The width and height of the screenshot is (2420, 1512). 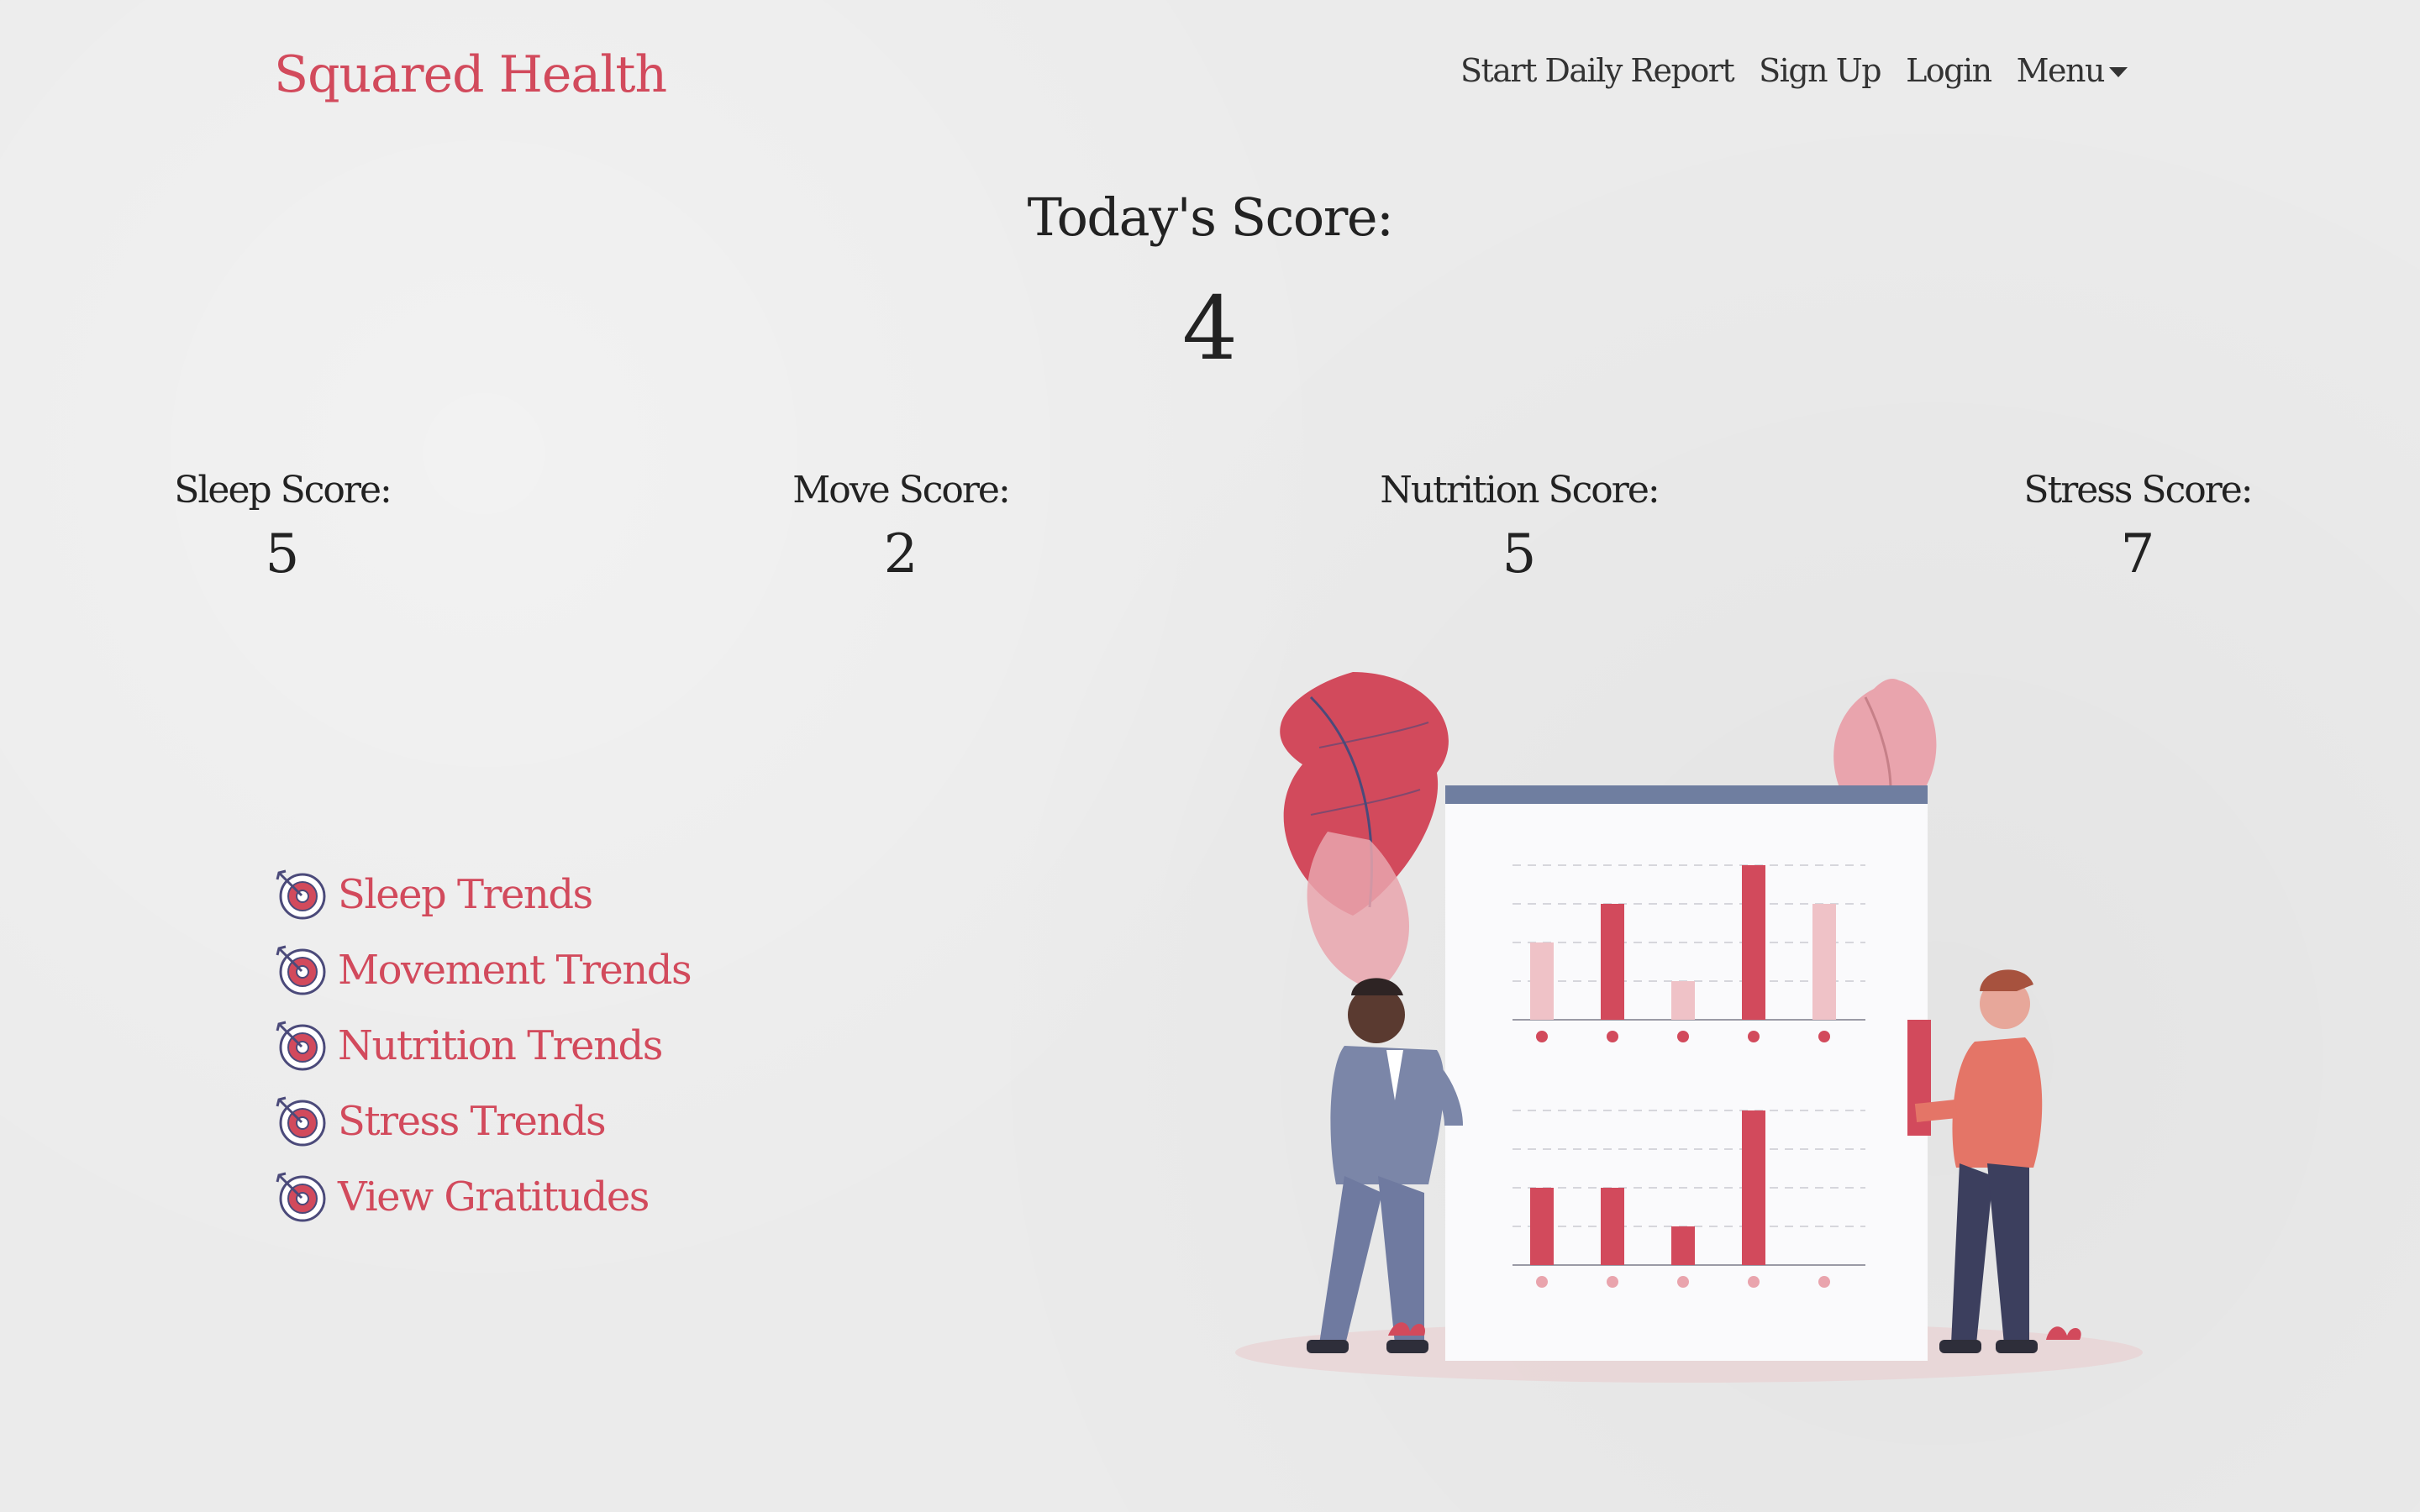 What do you see at coordinates (1820, 70) in the screenshot?
I see `sign-up-link: Sign Up` at bounding box center [1820, 70].